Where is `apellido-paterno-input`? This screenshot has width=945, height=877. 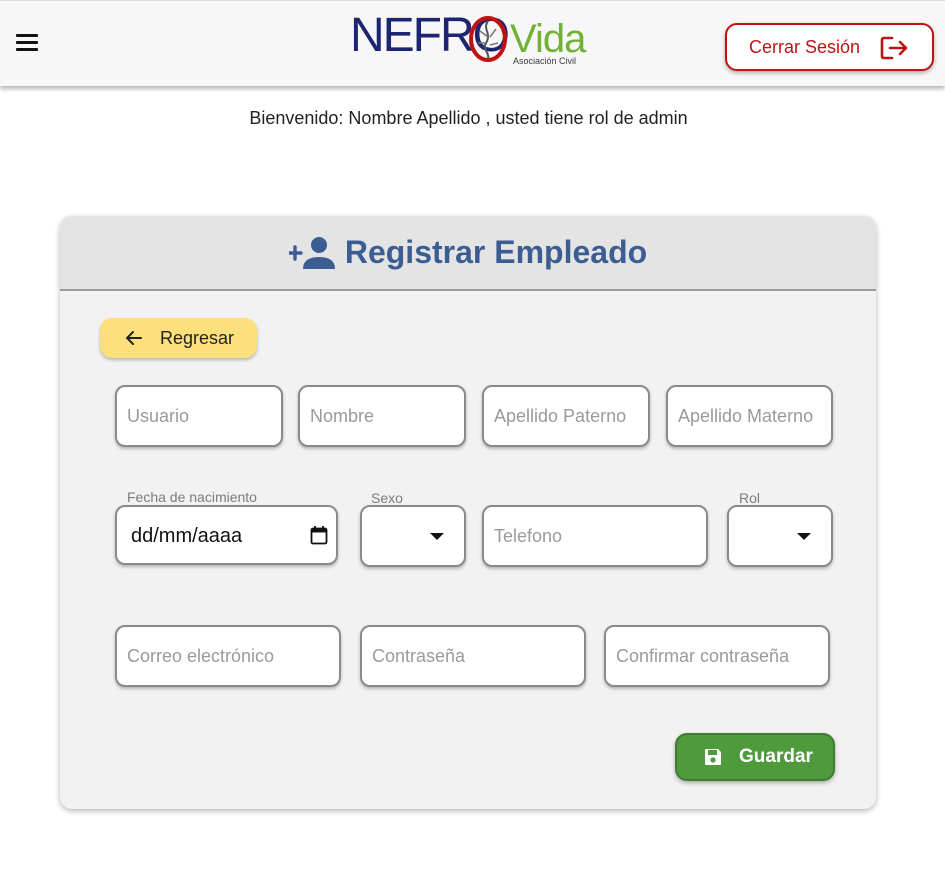
apellido-paterno-input is located at coordinates (566, 416).